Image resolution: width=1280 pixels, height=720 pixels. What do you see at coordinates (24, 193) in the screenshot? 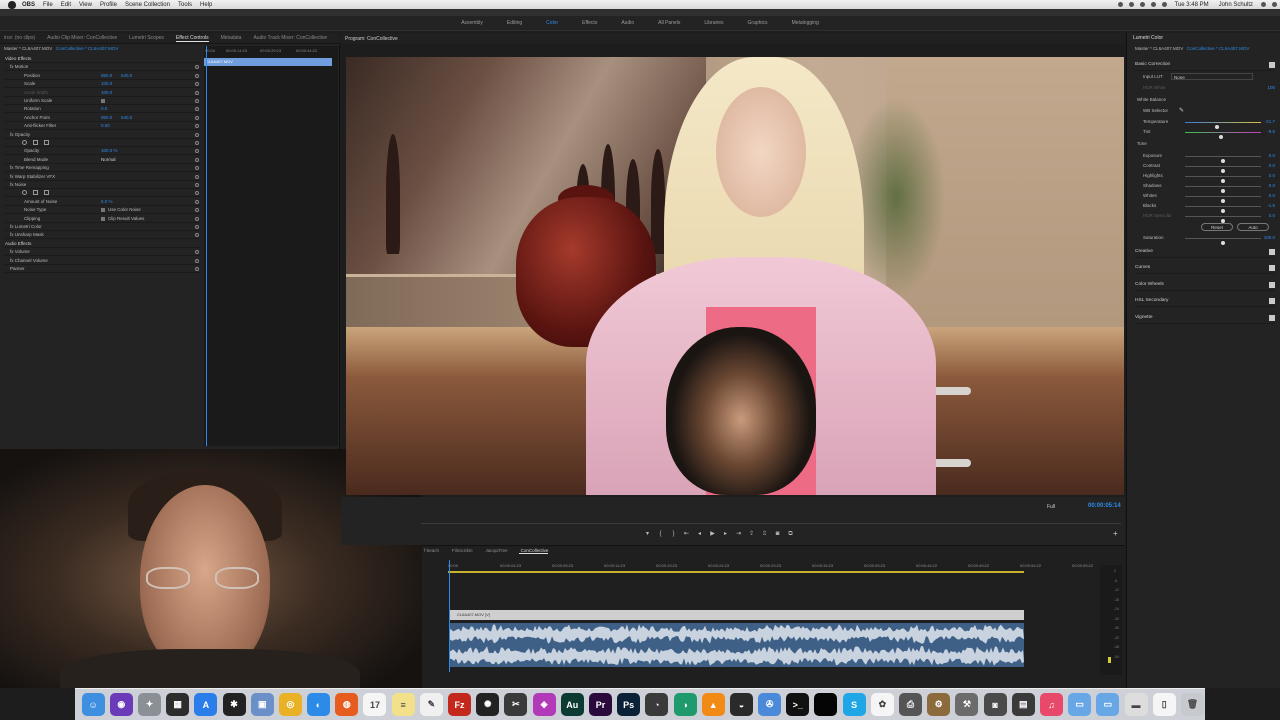
I see `ellipse-mask-icon` at bounding box center [24, 193].